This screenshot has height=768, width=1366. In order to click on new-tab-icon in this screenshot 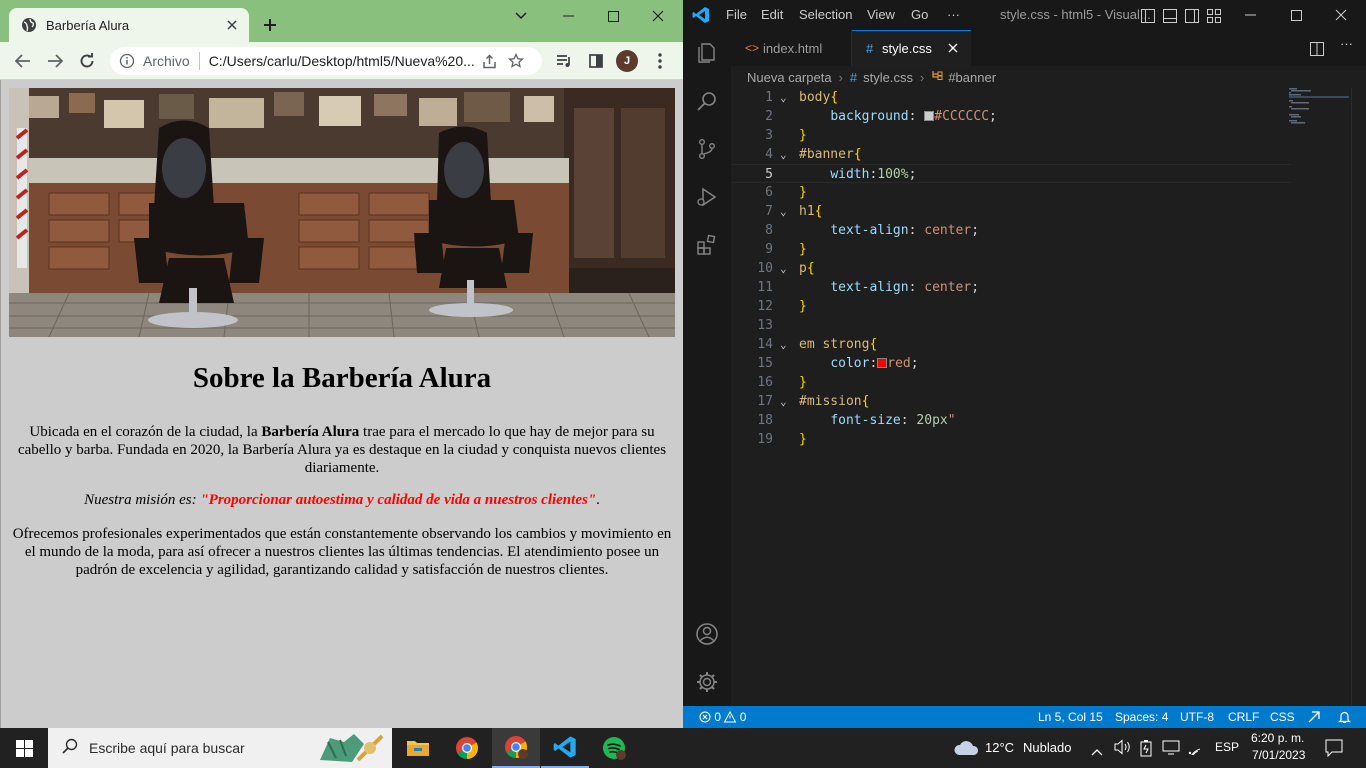, I will do `click(270, 25)`.